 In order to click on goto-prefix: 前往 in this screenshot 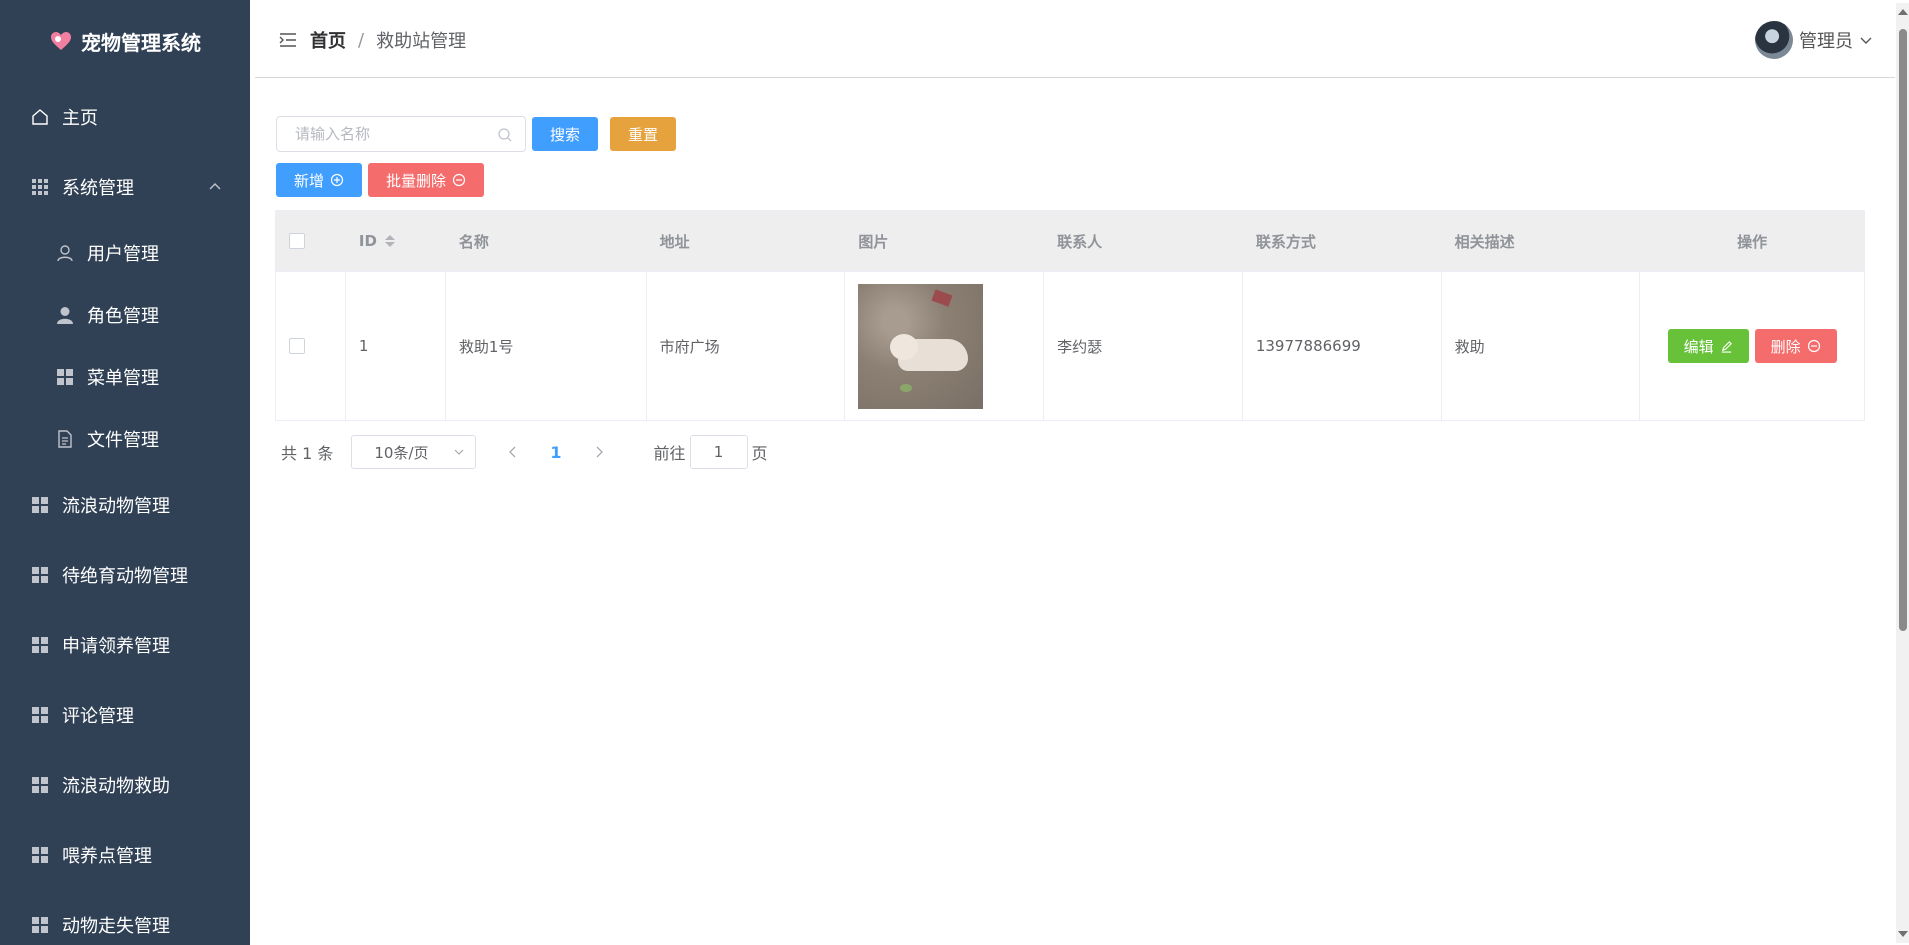, I will do `click(669, 453)`.